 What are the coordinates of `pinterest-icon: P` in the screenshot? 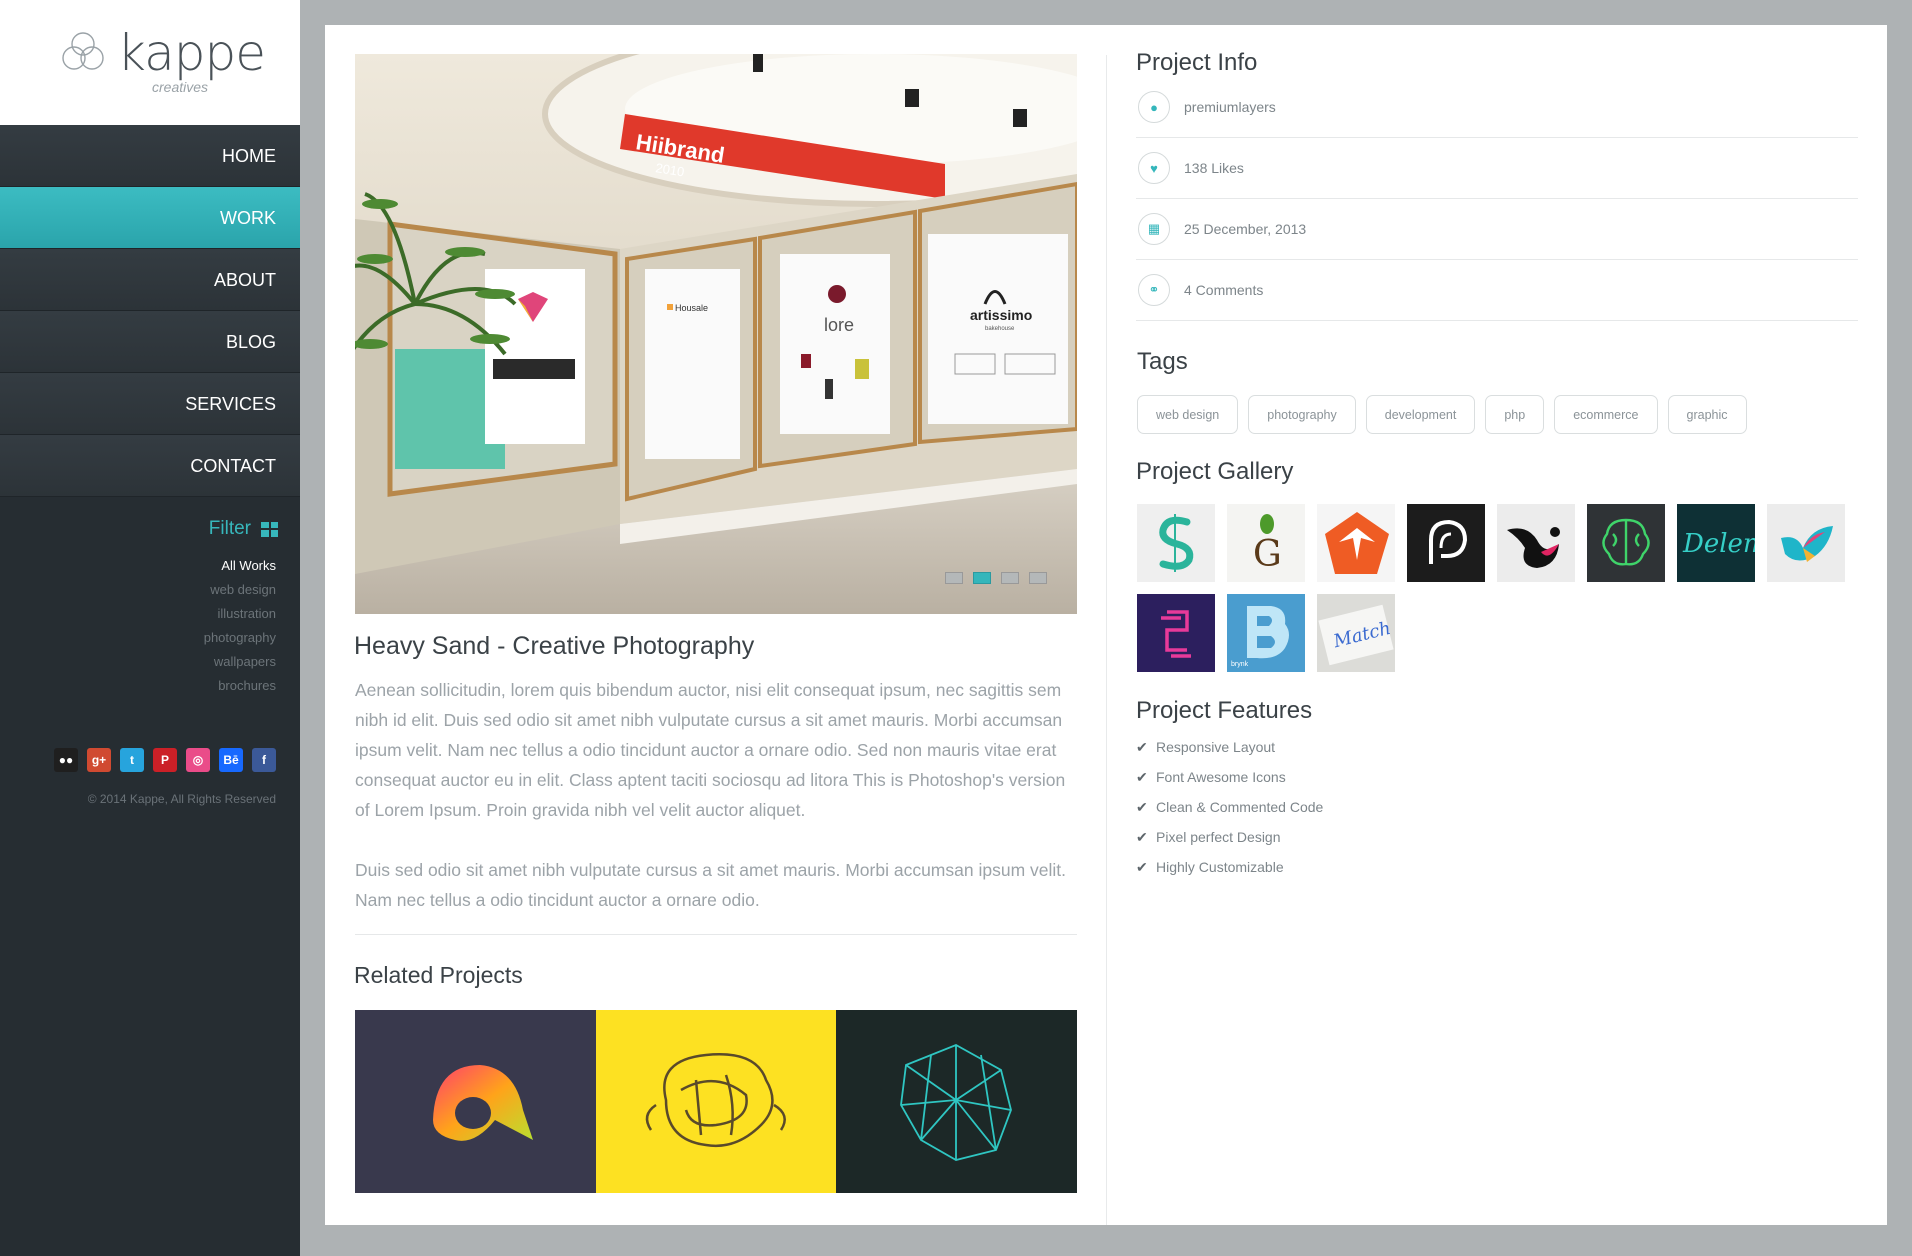 It's located at (165, 760).